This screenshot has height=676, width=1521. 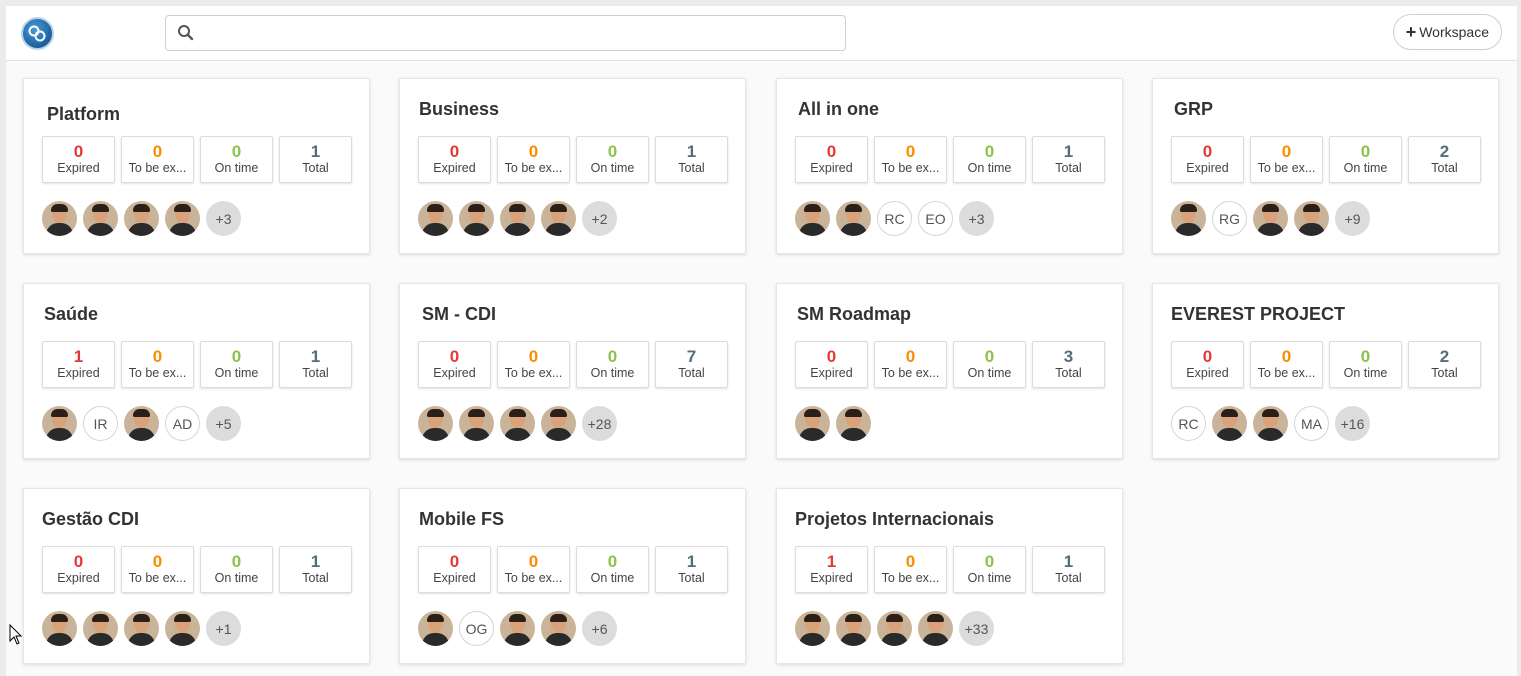 I want to click on search-box, so click(x=505, y=33).